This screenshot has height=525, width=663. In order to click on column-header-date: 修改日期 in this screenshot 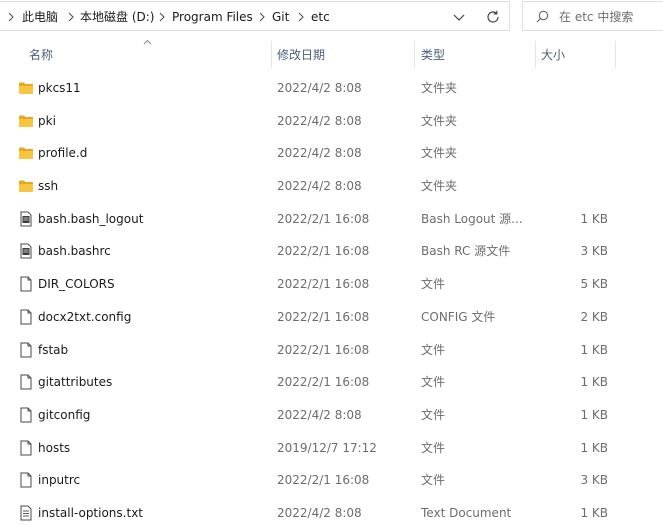, I will do `click(343, 54)`.